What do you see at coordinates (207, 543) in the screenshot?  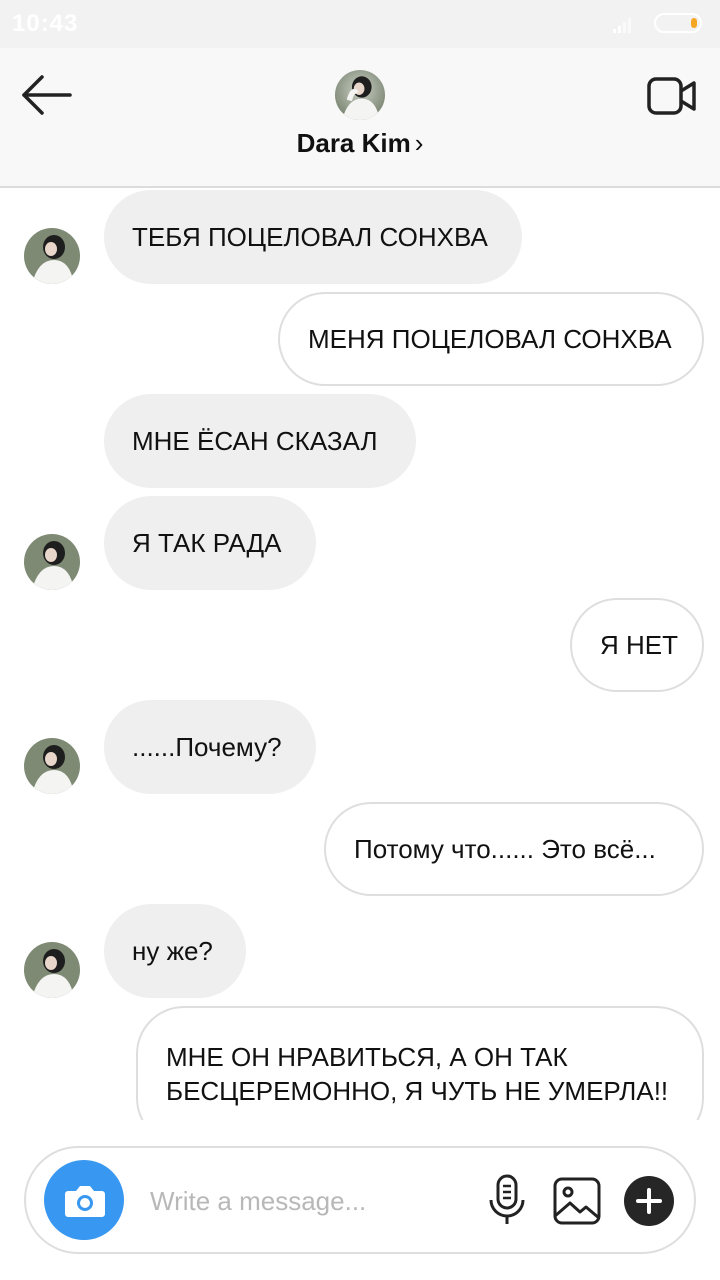 I see `message-text: Я ТАК РАДА` at bounding box center [207, 543].